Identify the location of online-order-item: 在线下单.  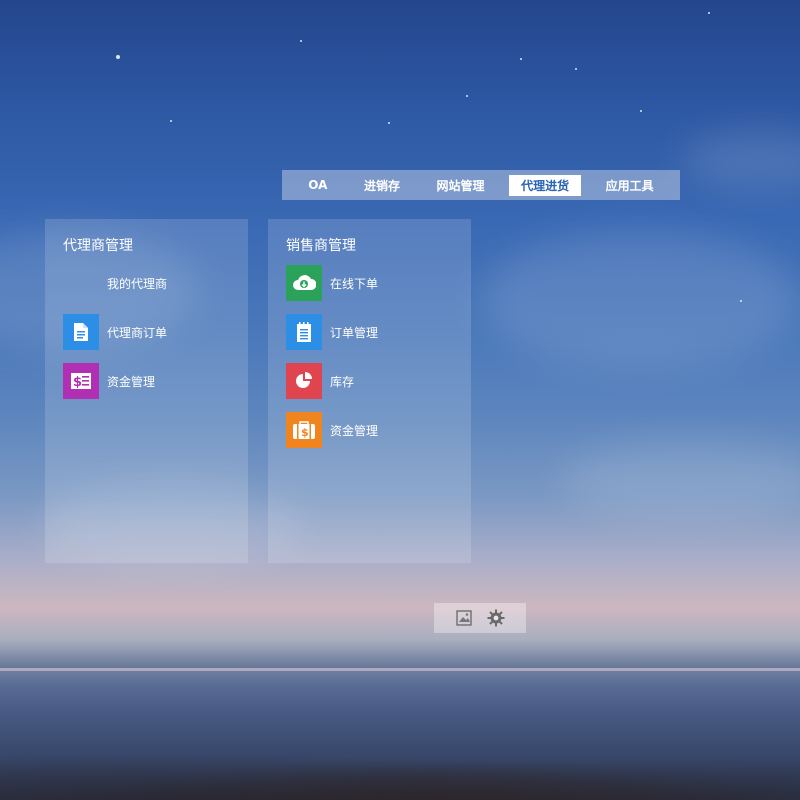
(369, 283).